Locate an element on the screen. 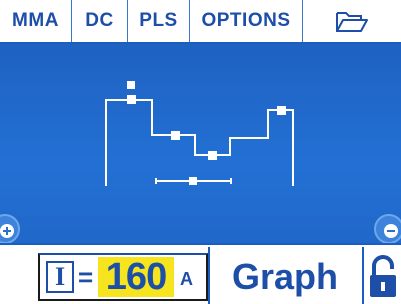 The image size is (401, 304). folder-open-icon is located at coordinates (352, 22).